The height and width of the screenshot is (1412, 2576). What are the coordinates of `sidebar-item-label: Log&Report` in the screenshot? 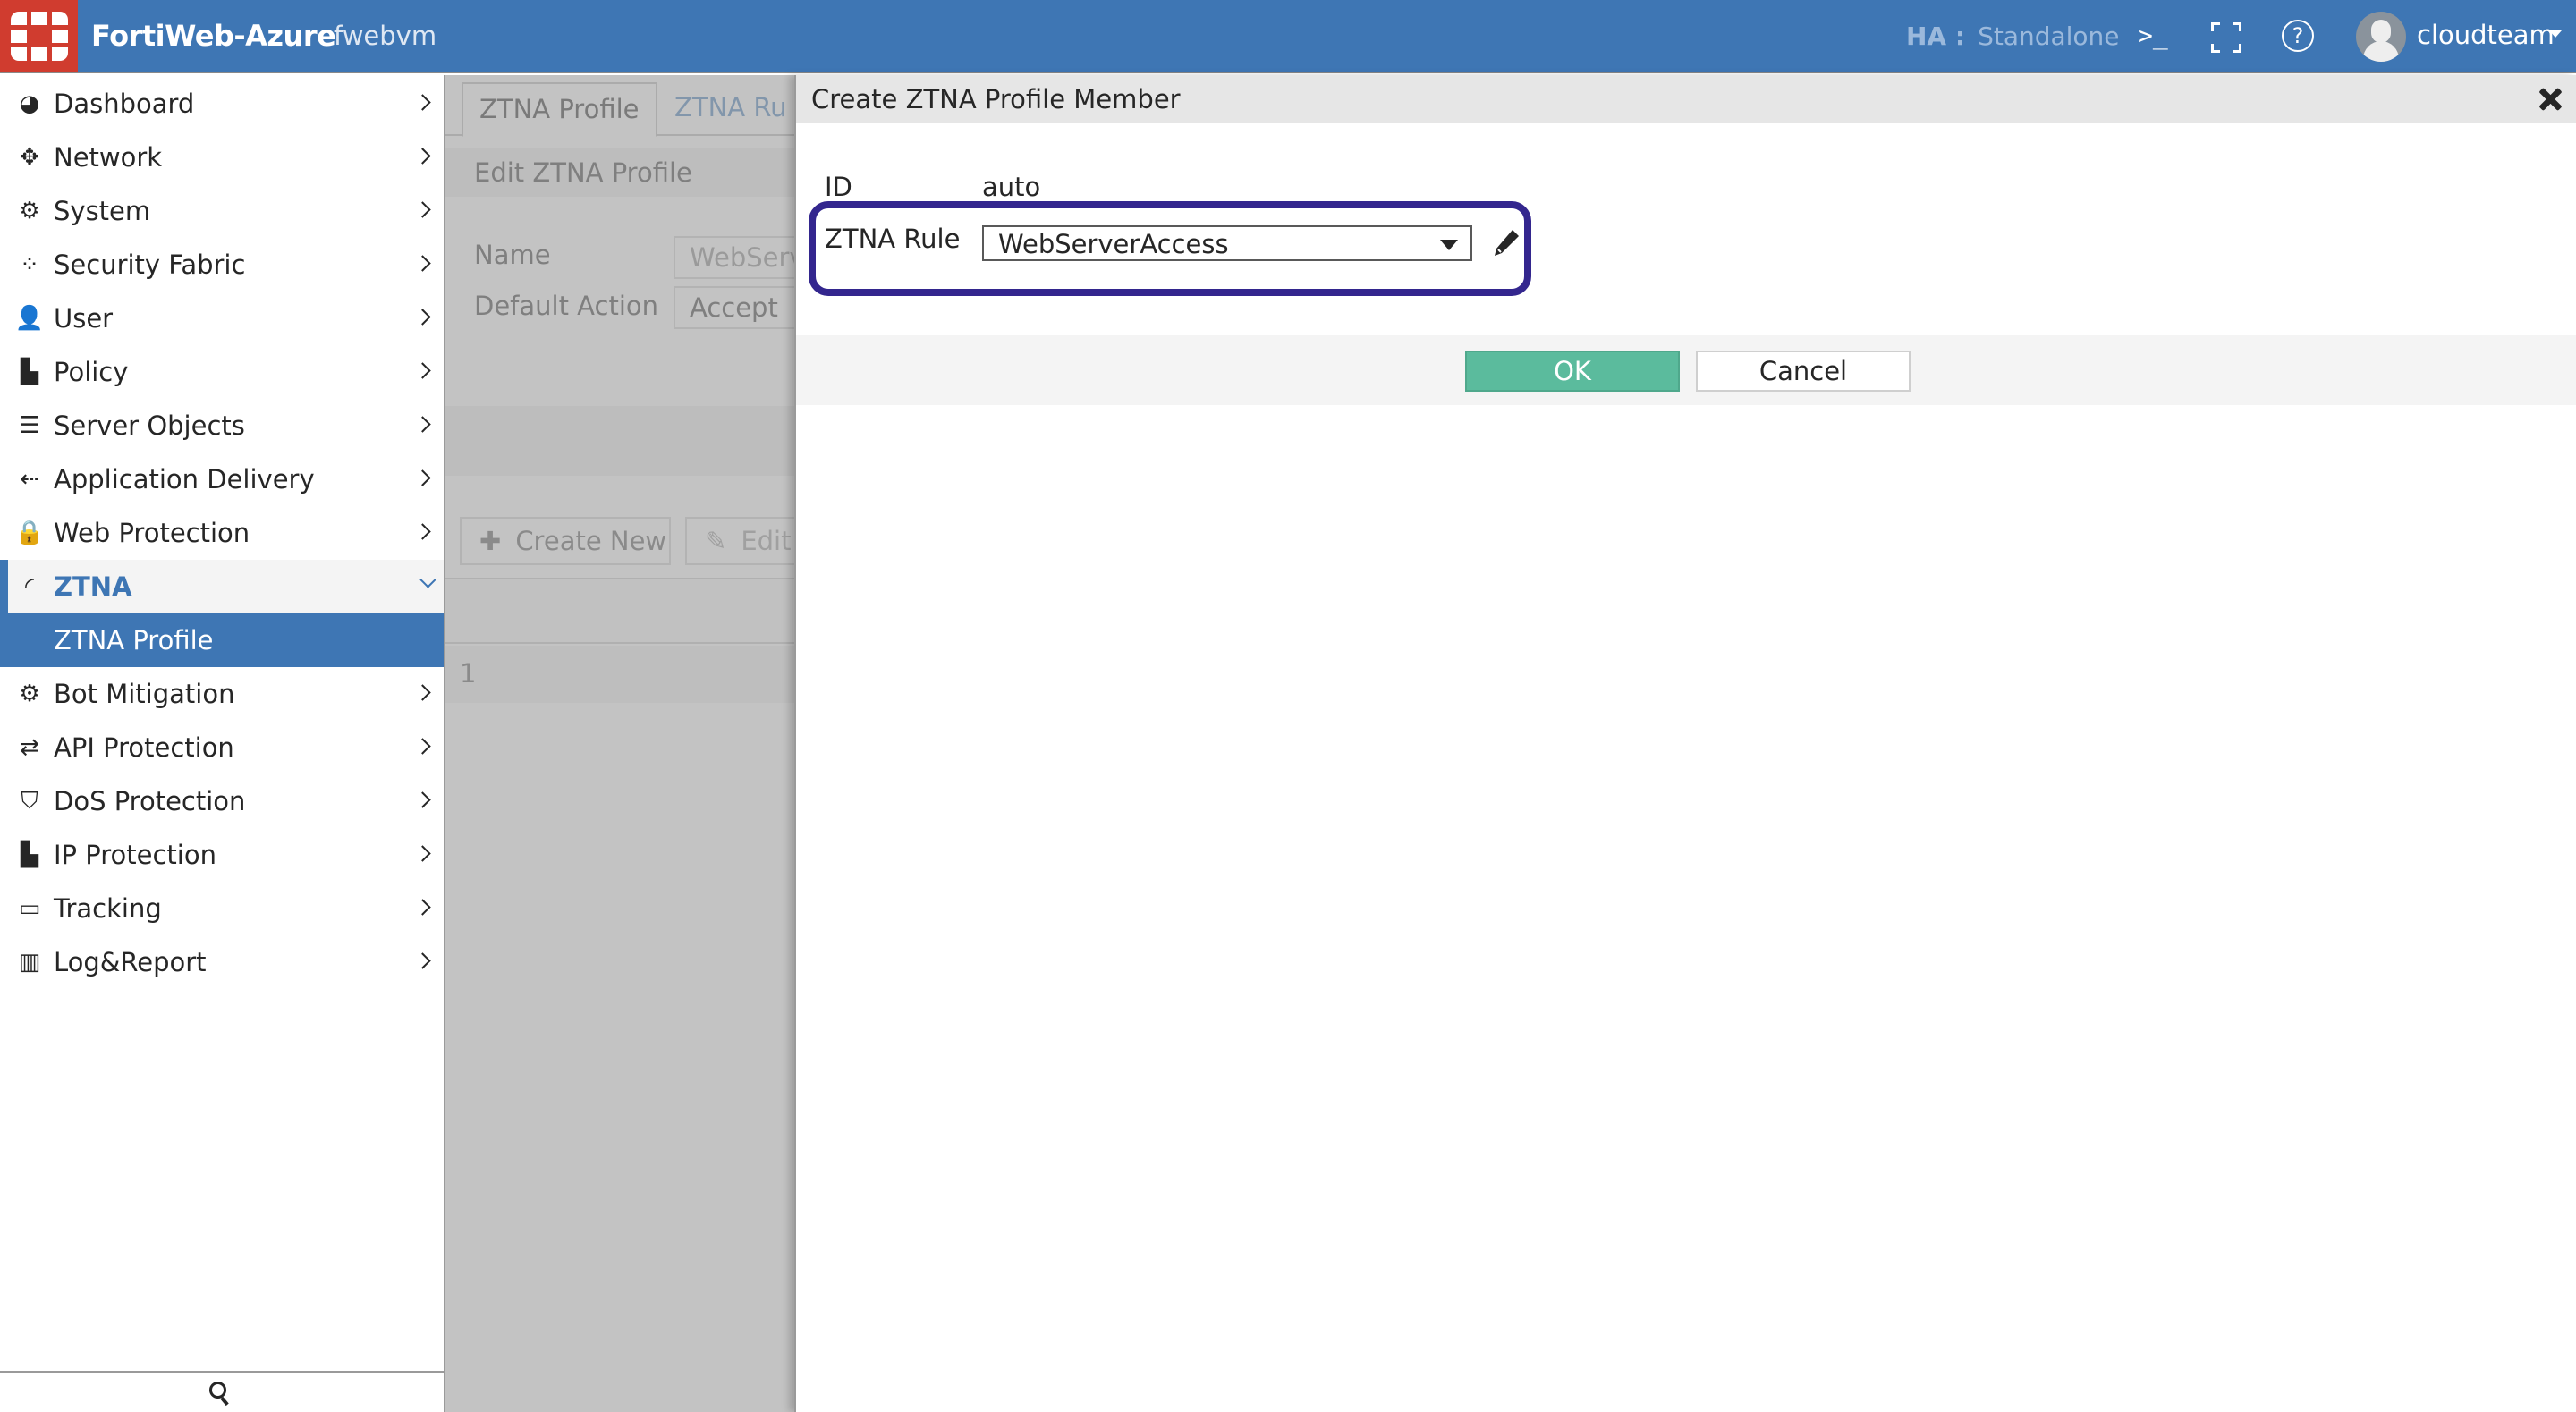 It's located at (130, 962).